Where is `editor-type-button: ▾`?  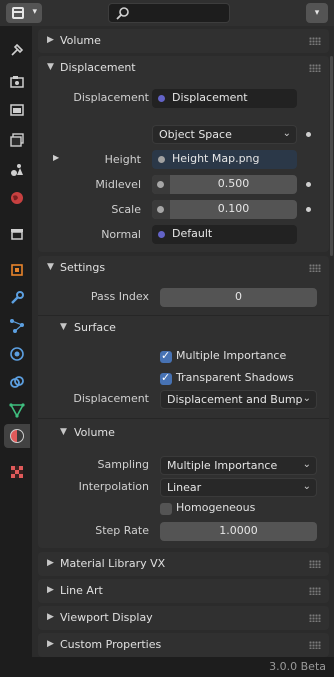
editor-type-button: ▾ is located at coordinates (24, 13).